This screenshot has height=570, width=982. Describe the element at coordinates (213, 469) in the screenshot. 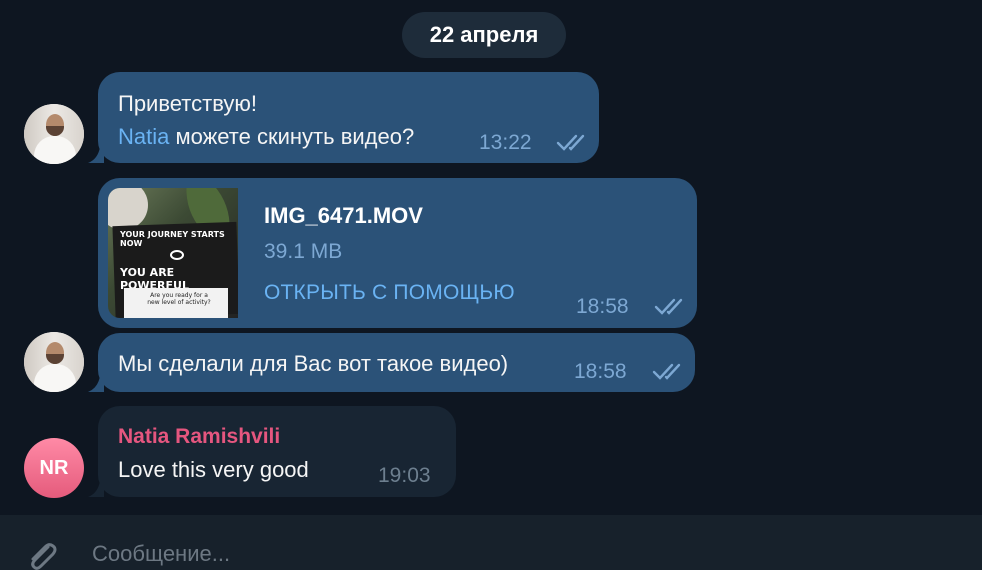

I see `message-text: Love this very good` at that location.